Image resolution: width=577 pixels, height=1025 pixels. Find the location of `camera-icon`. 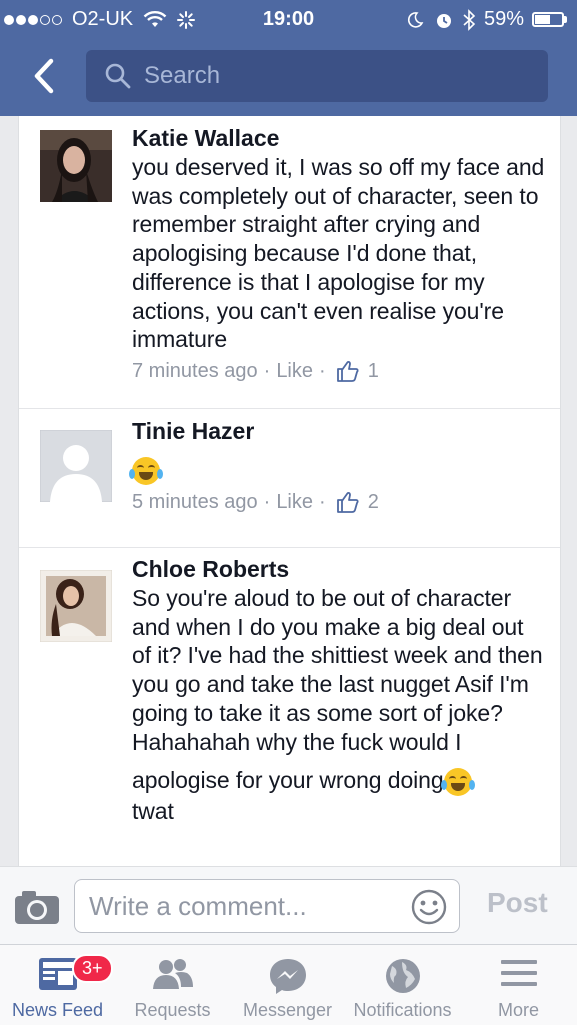

camera-icon is located at coordinates (37, 907).